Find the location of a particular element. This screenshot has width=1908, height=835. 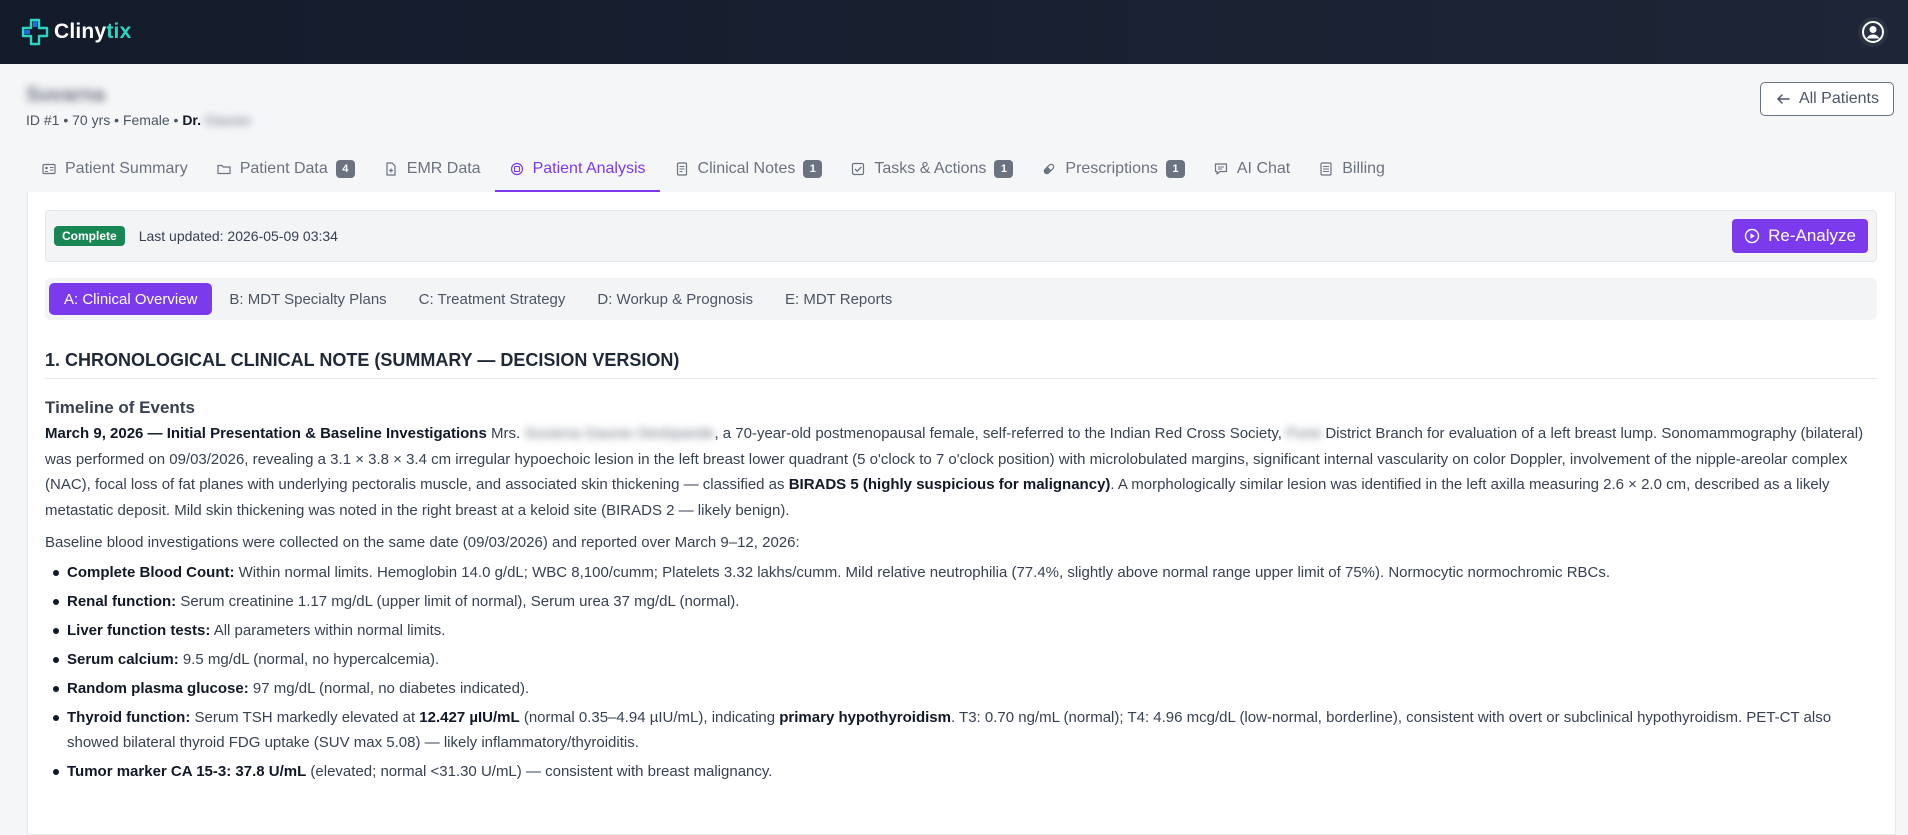

capsule-icon is located at coordinates (1049, 169).